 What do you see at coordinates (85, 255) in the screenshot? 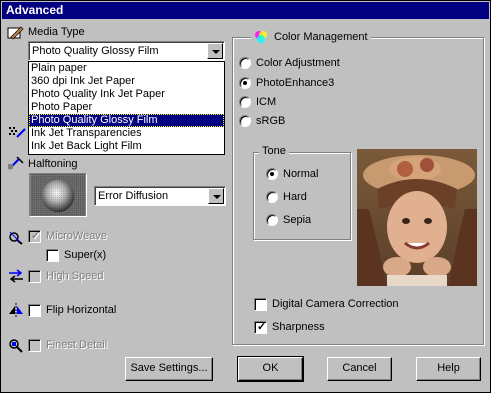
I see `super-label: Super(x)` at bounding box center [85, 255].